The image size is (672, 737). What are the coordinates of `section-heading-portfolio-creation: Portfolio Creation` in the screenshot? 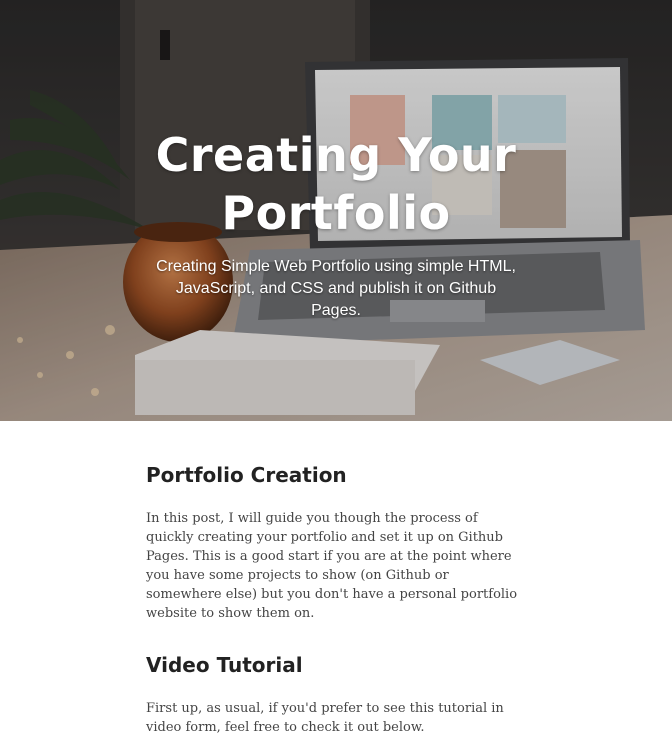 It's located at (246, 475).